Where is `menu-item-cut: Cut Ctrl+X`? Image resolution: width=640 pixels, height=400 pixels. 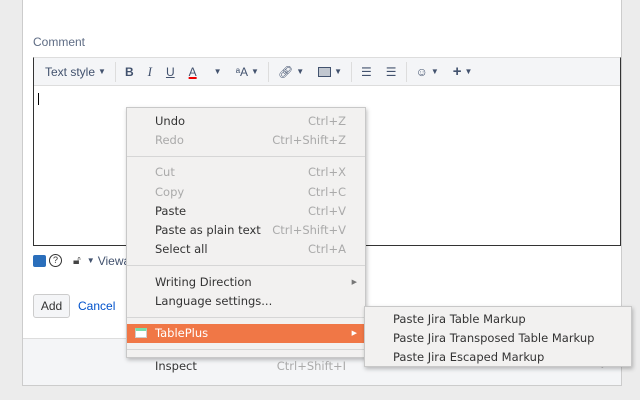
menu-item-cut: Cut Ctrl+X is located at coordinates (246, 172).